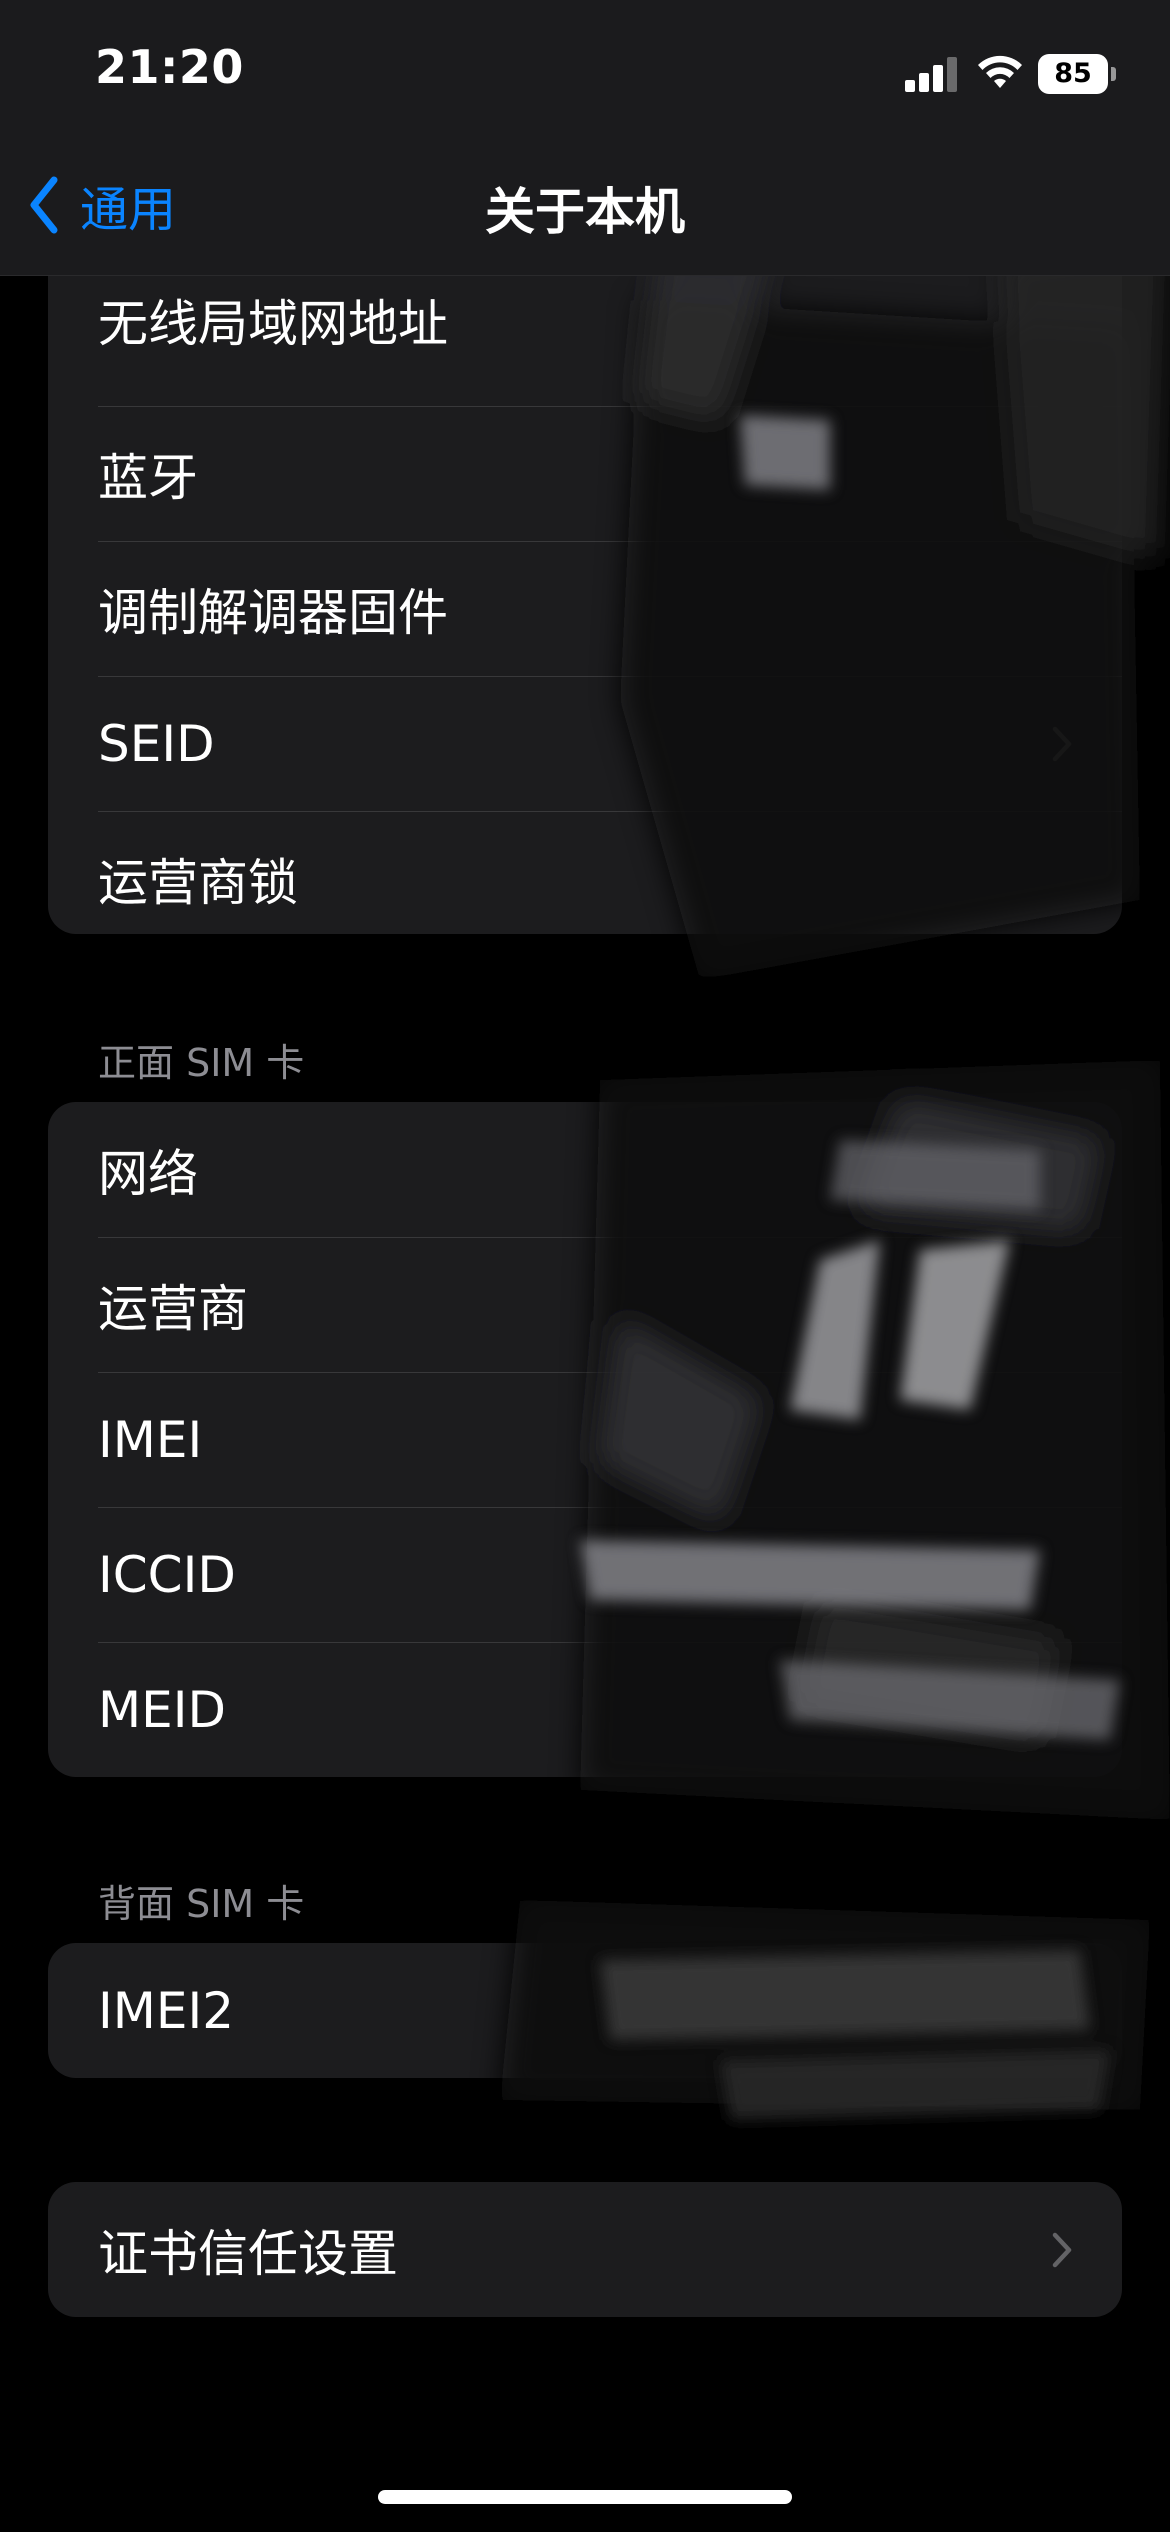 The image size is (1170, 2532). What do you see at coordinates (585, 75) in the screenshot?
I see `status-bar: 21:20 85` at bounding box center [585, 75].